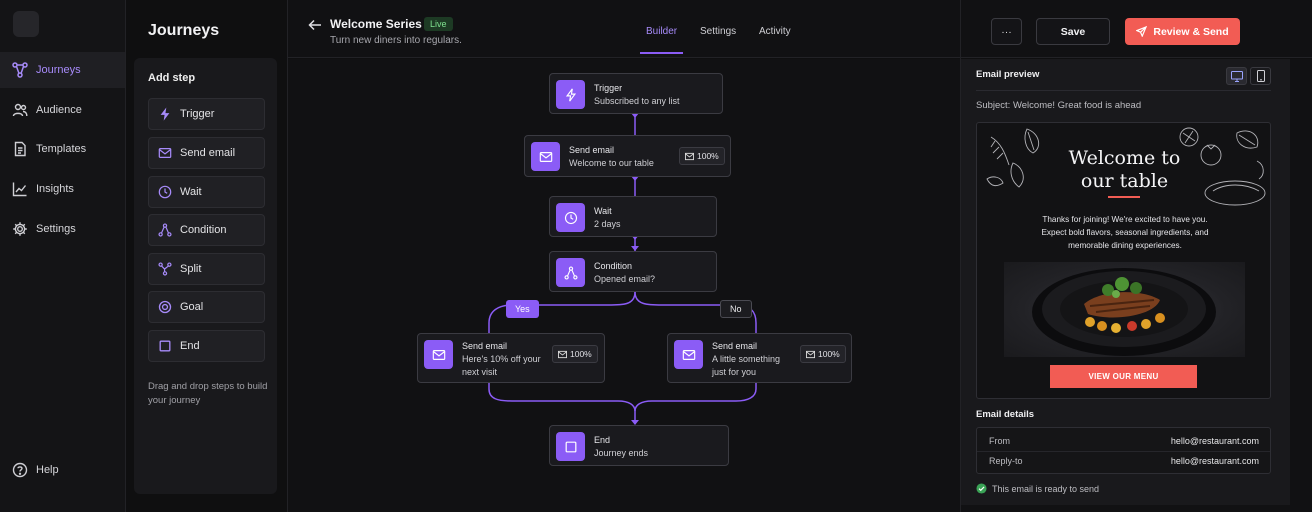 This screenshot has width=1312, height=512. I want to click on step-goal: Goal, so click(206, 307).